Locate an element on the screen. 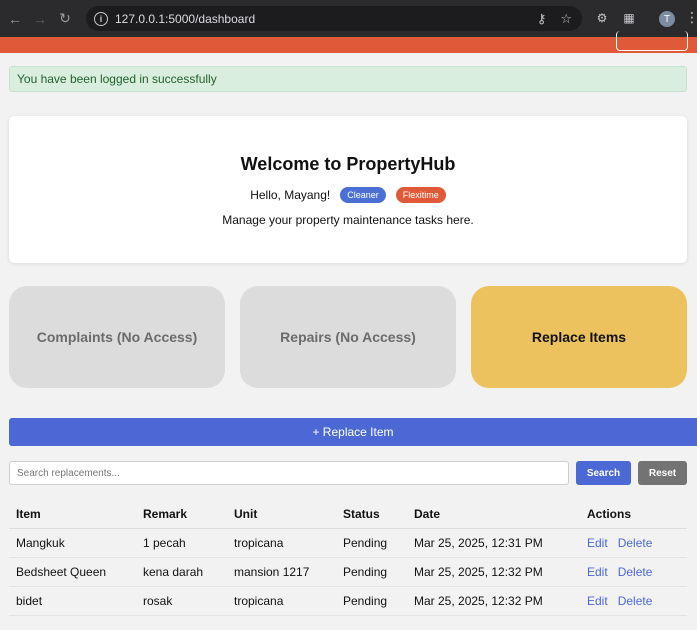 The height and width of the screenshot is (630, 697). reset-button: Reset is located at coordinates (662, 473).